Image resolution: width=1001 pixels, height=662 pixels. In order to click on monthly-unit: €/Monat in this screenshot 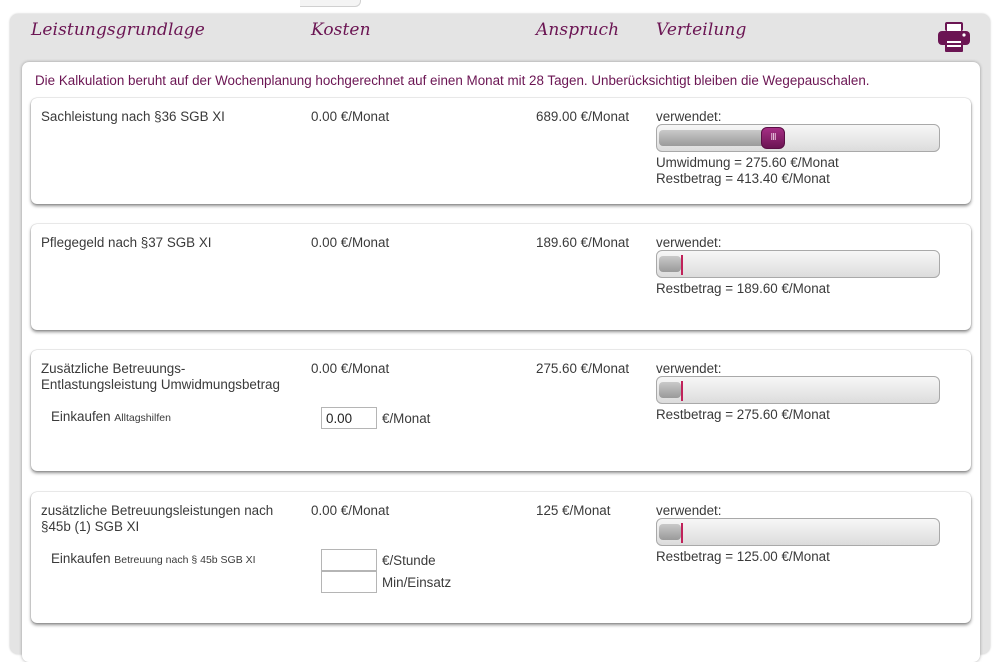, I will do `click(406, 418)`.